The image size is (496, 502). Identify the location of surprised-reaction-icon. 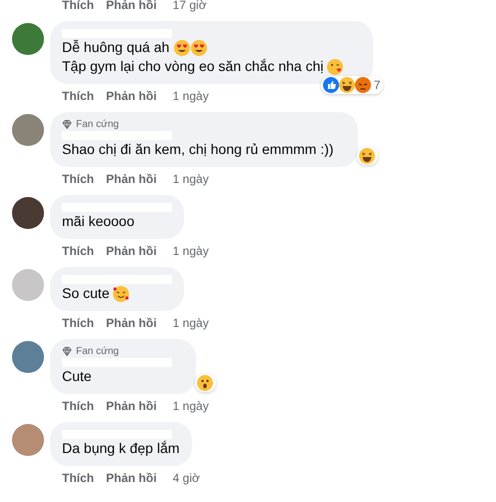
(205, 383).